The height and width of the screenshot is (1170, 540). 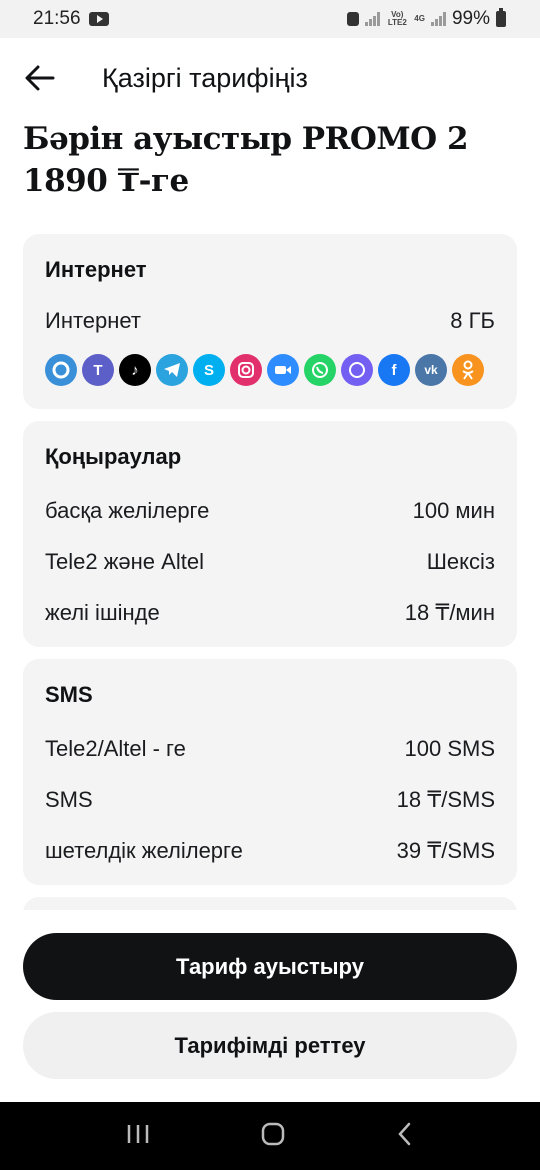 I want to click on app-bar: Қазіргі тарифіңіз, so click(x=270, y=78).